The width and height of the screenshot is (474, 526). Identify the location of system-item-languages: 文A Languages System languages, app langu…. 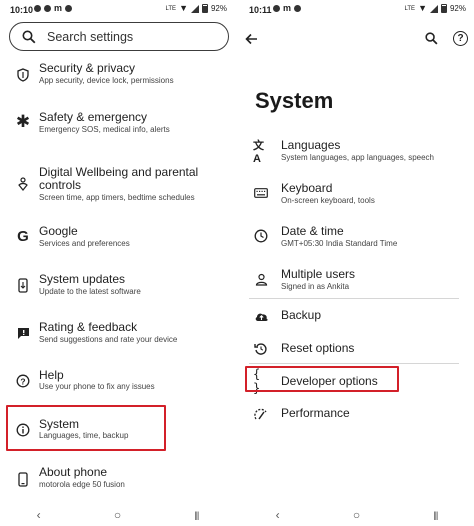
(356, 152).